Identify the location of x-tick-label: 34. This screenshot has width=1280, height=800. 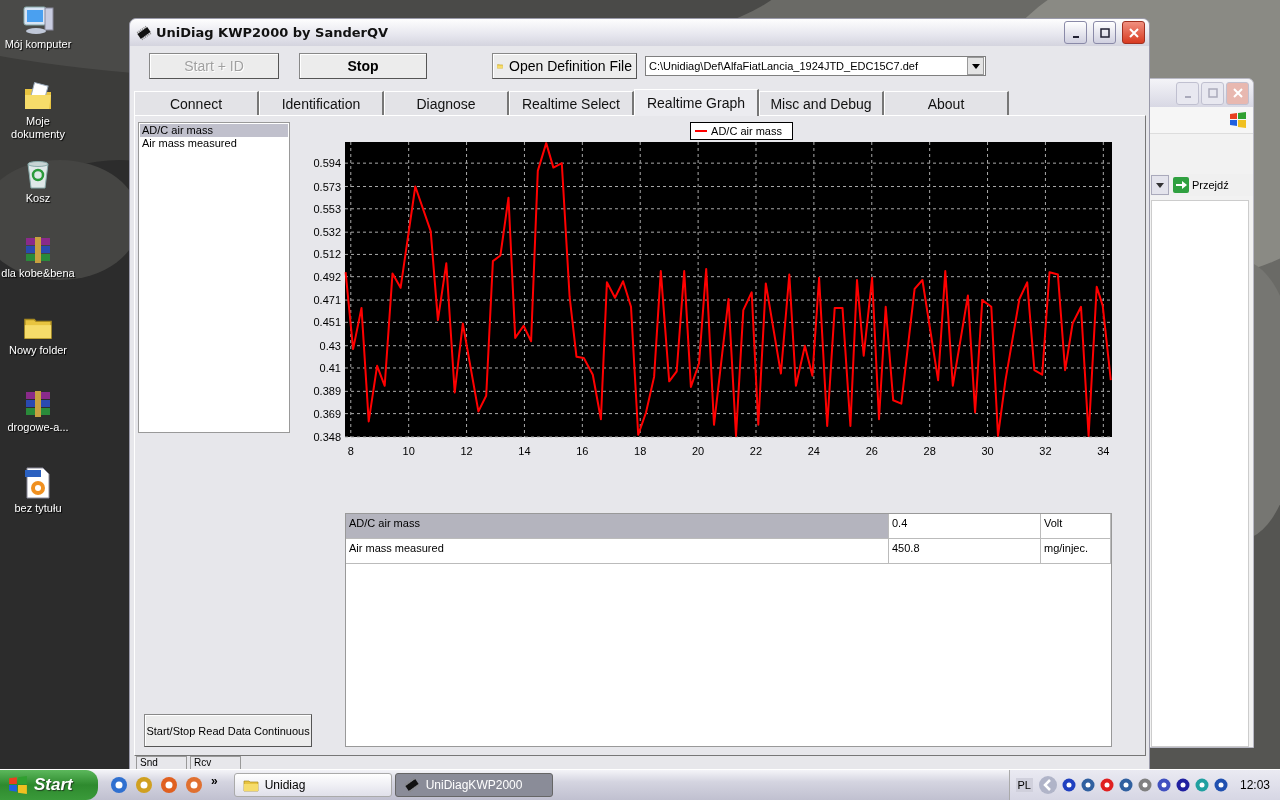
(1103, 451).